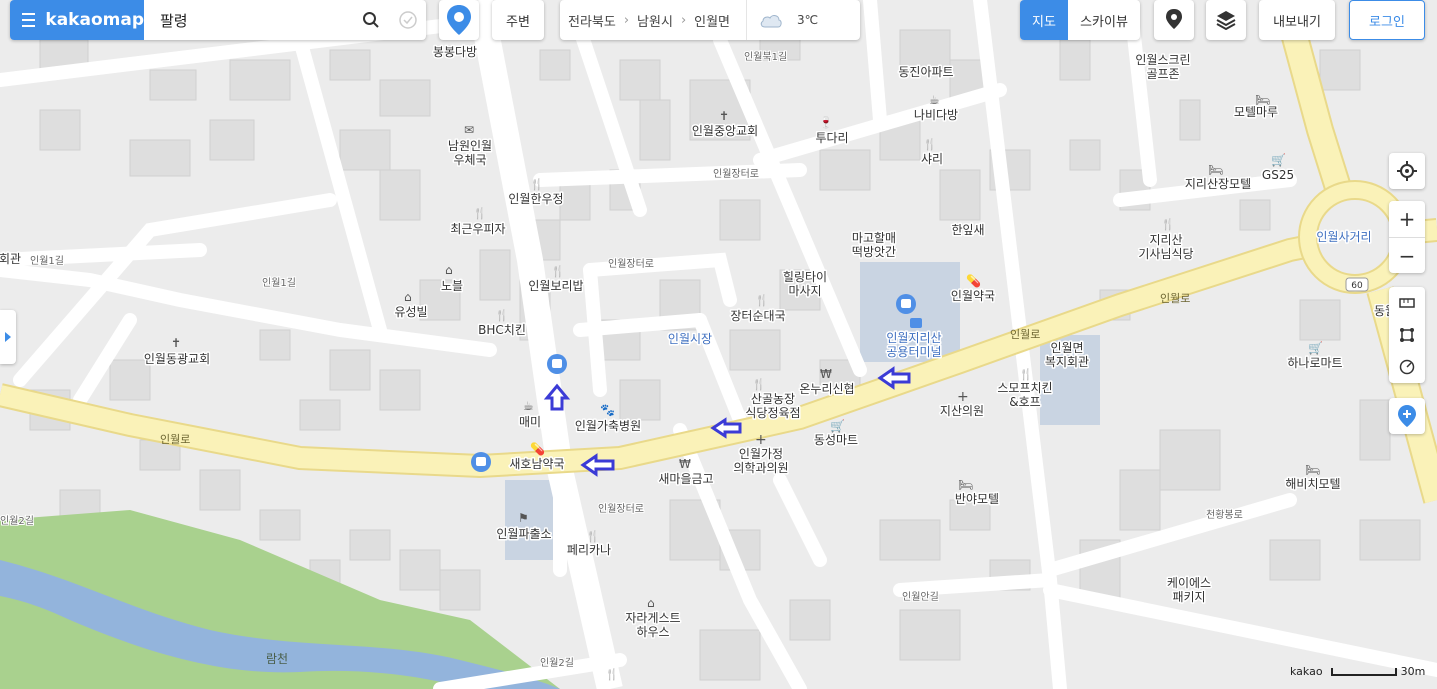  What do you see at coordinates (410, 312) in the screenshot?
I see `place-yuseong: 유성빌` at bounding box center [410, 312].